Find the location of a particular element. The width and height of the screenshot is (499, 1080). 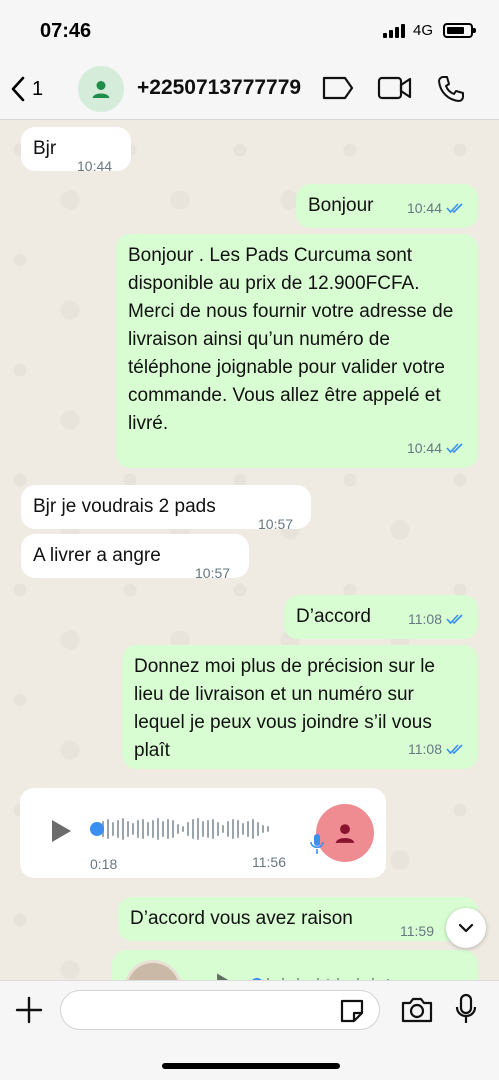

sticker-icon is located at coordinates (352, 1011).